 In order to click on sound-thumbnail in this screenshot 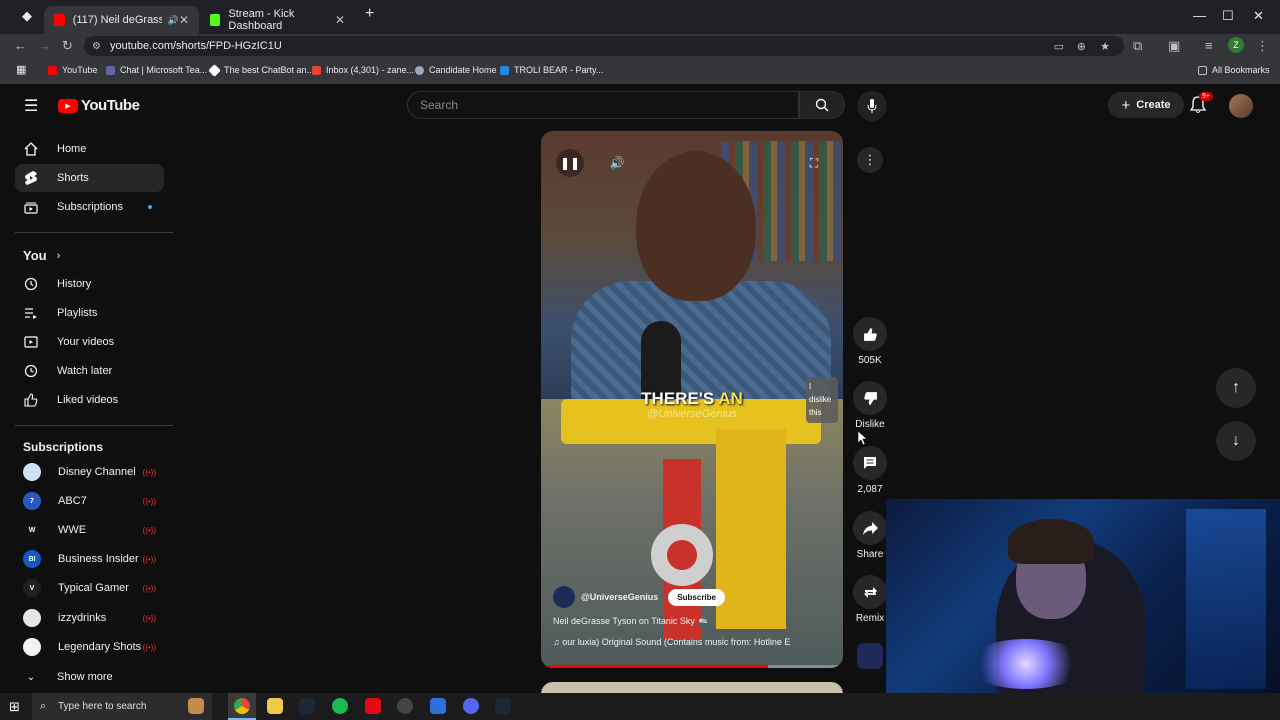, I will do `click(870, 656)`.